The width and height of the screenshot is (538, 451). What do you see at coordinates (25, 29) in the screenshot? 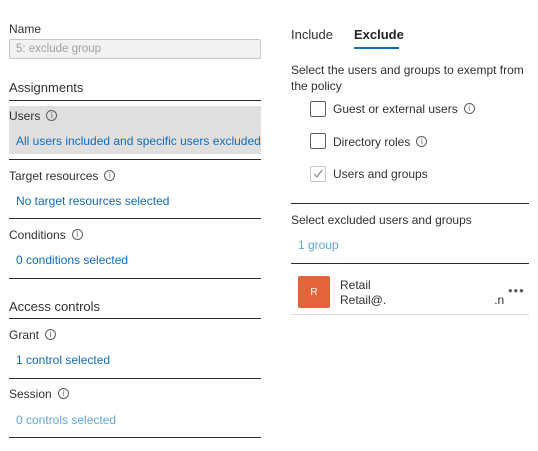
I see `name-label: Name` at bounding box center [25, 29].